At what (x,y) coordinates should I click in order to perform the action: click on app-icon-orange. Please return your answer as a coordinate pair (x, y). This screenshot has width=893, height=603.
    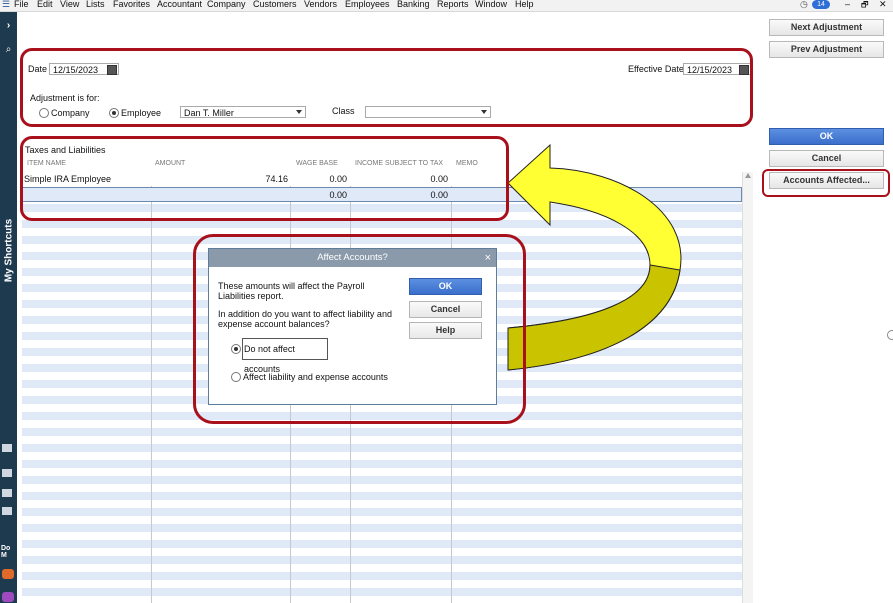
    Looking at the image, I should click on (8, 574).